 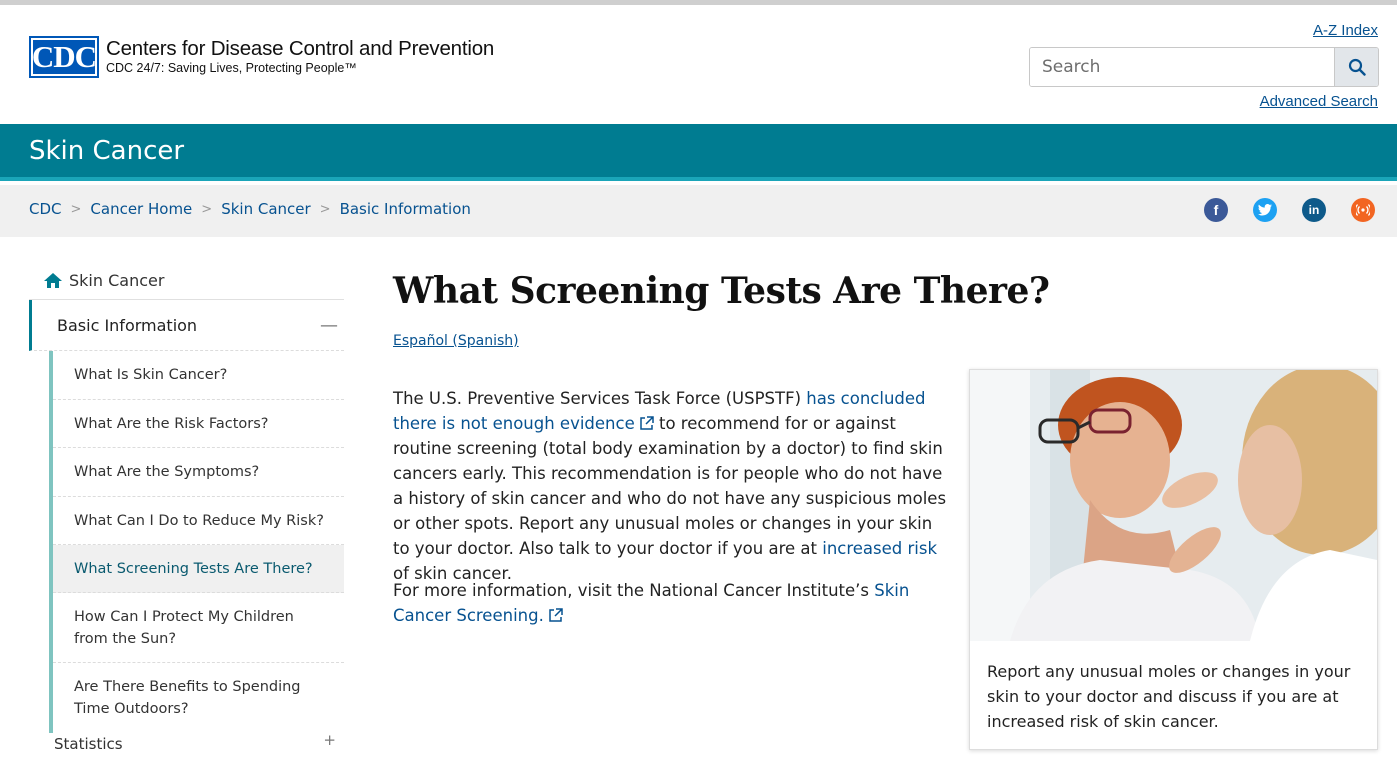 I want to click on doctor-examining-patient-photo, so click(x=1173, y=505).